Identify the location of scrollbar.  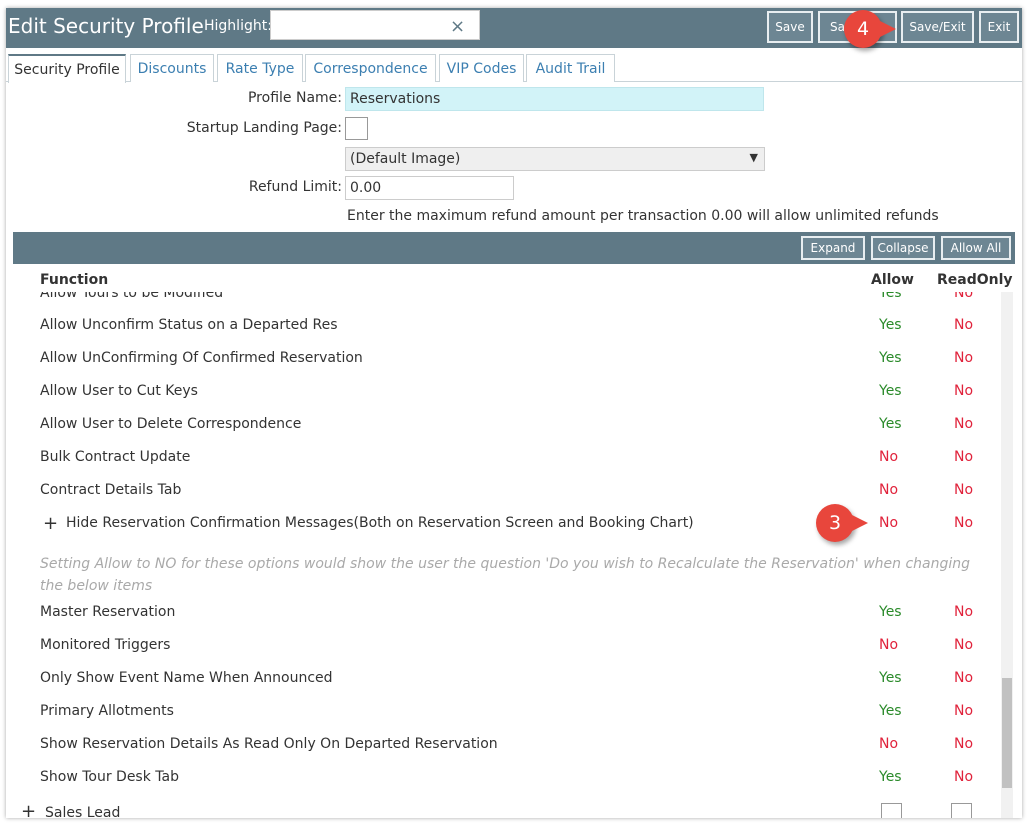
(1007, 555).